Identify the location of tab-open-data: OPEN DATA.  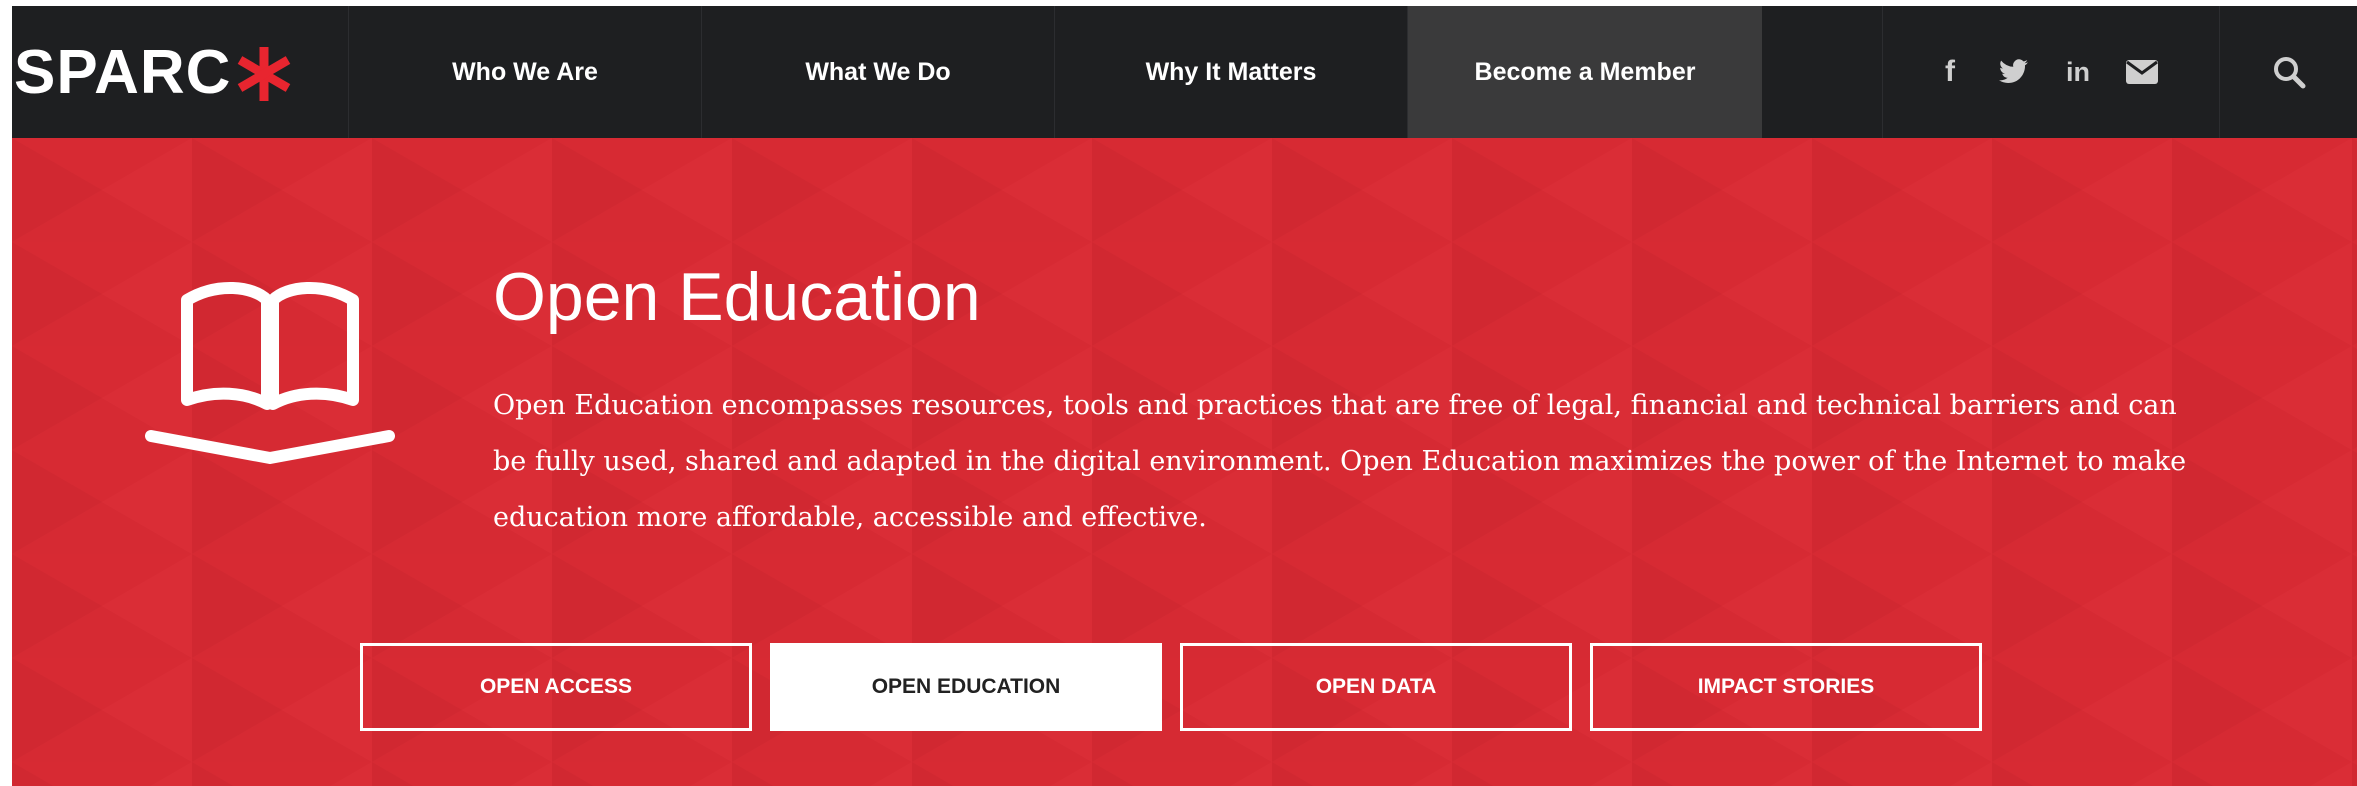
(1376, 687).